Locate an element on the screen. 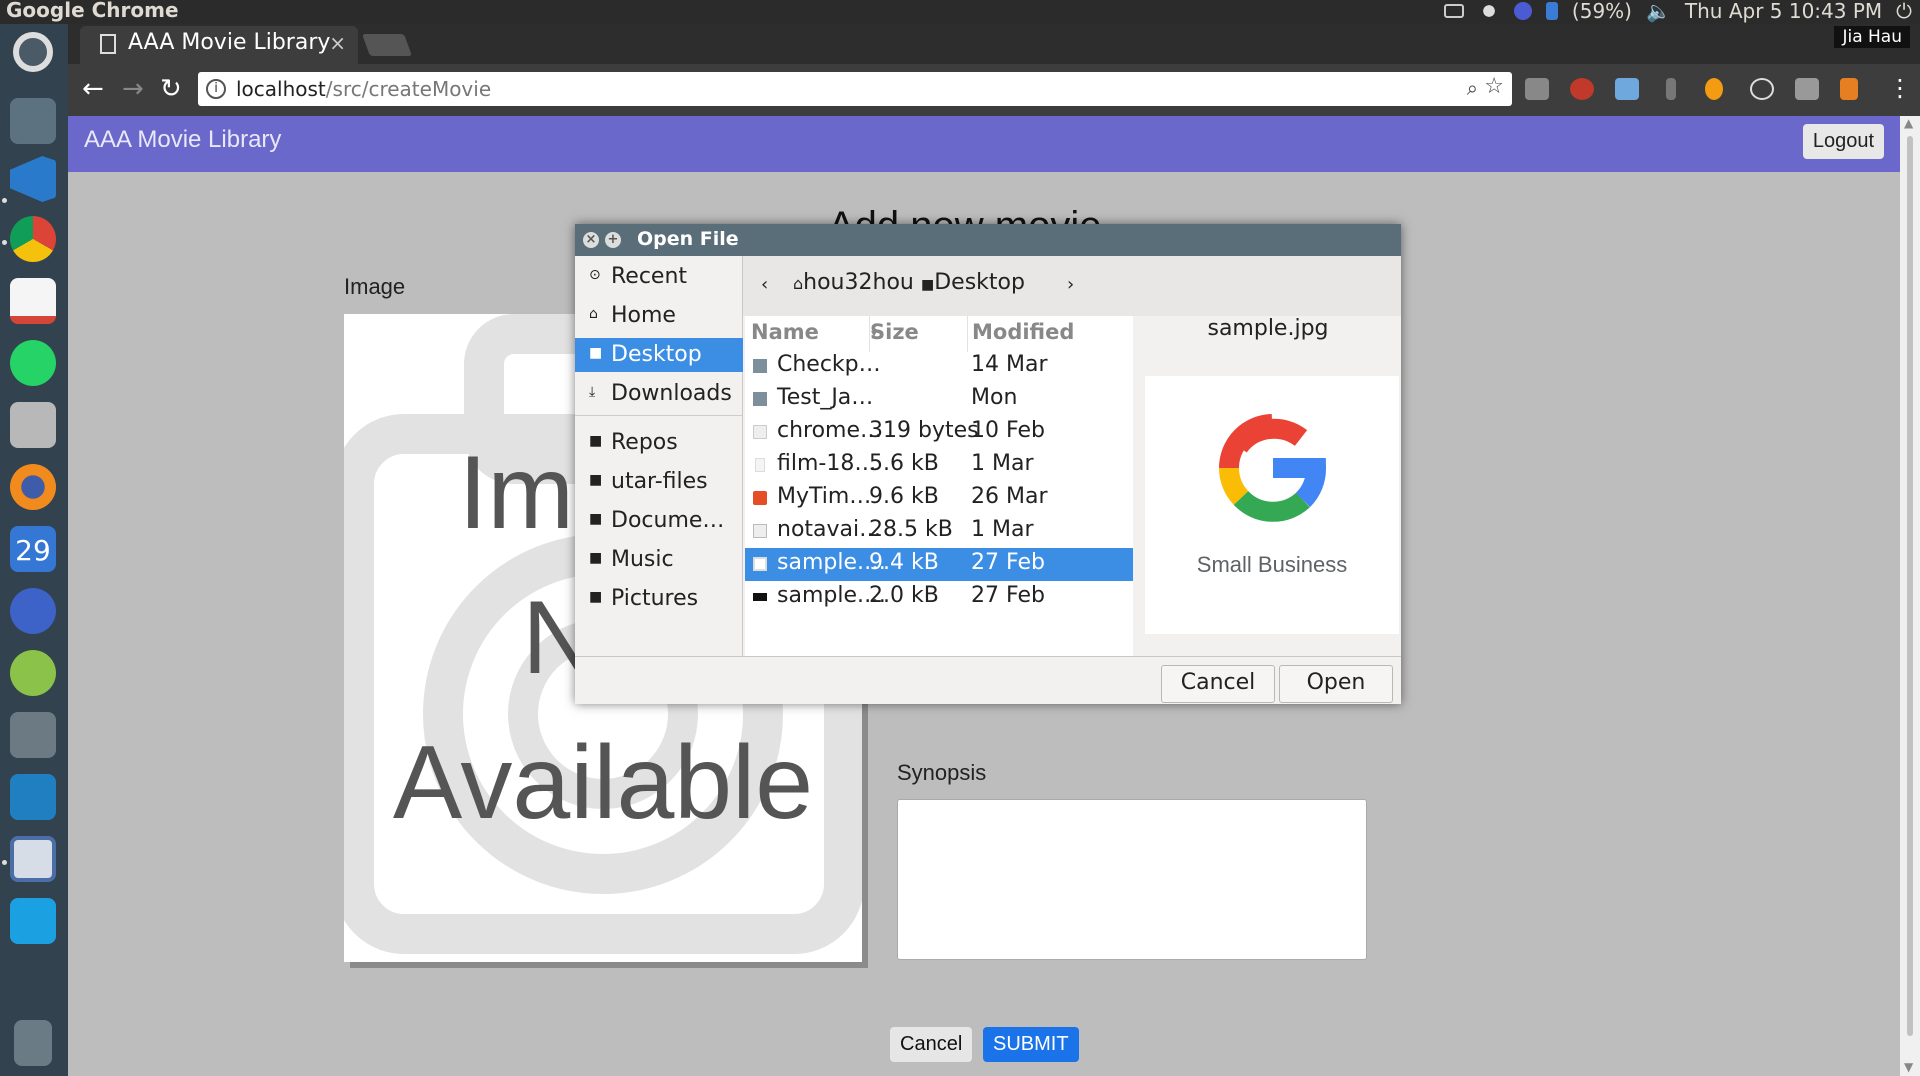 The image size is (1920, 1076). bookmark-star-icon: ☆ is located at coordinates (1494, 86).